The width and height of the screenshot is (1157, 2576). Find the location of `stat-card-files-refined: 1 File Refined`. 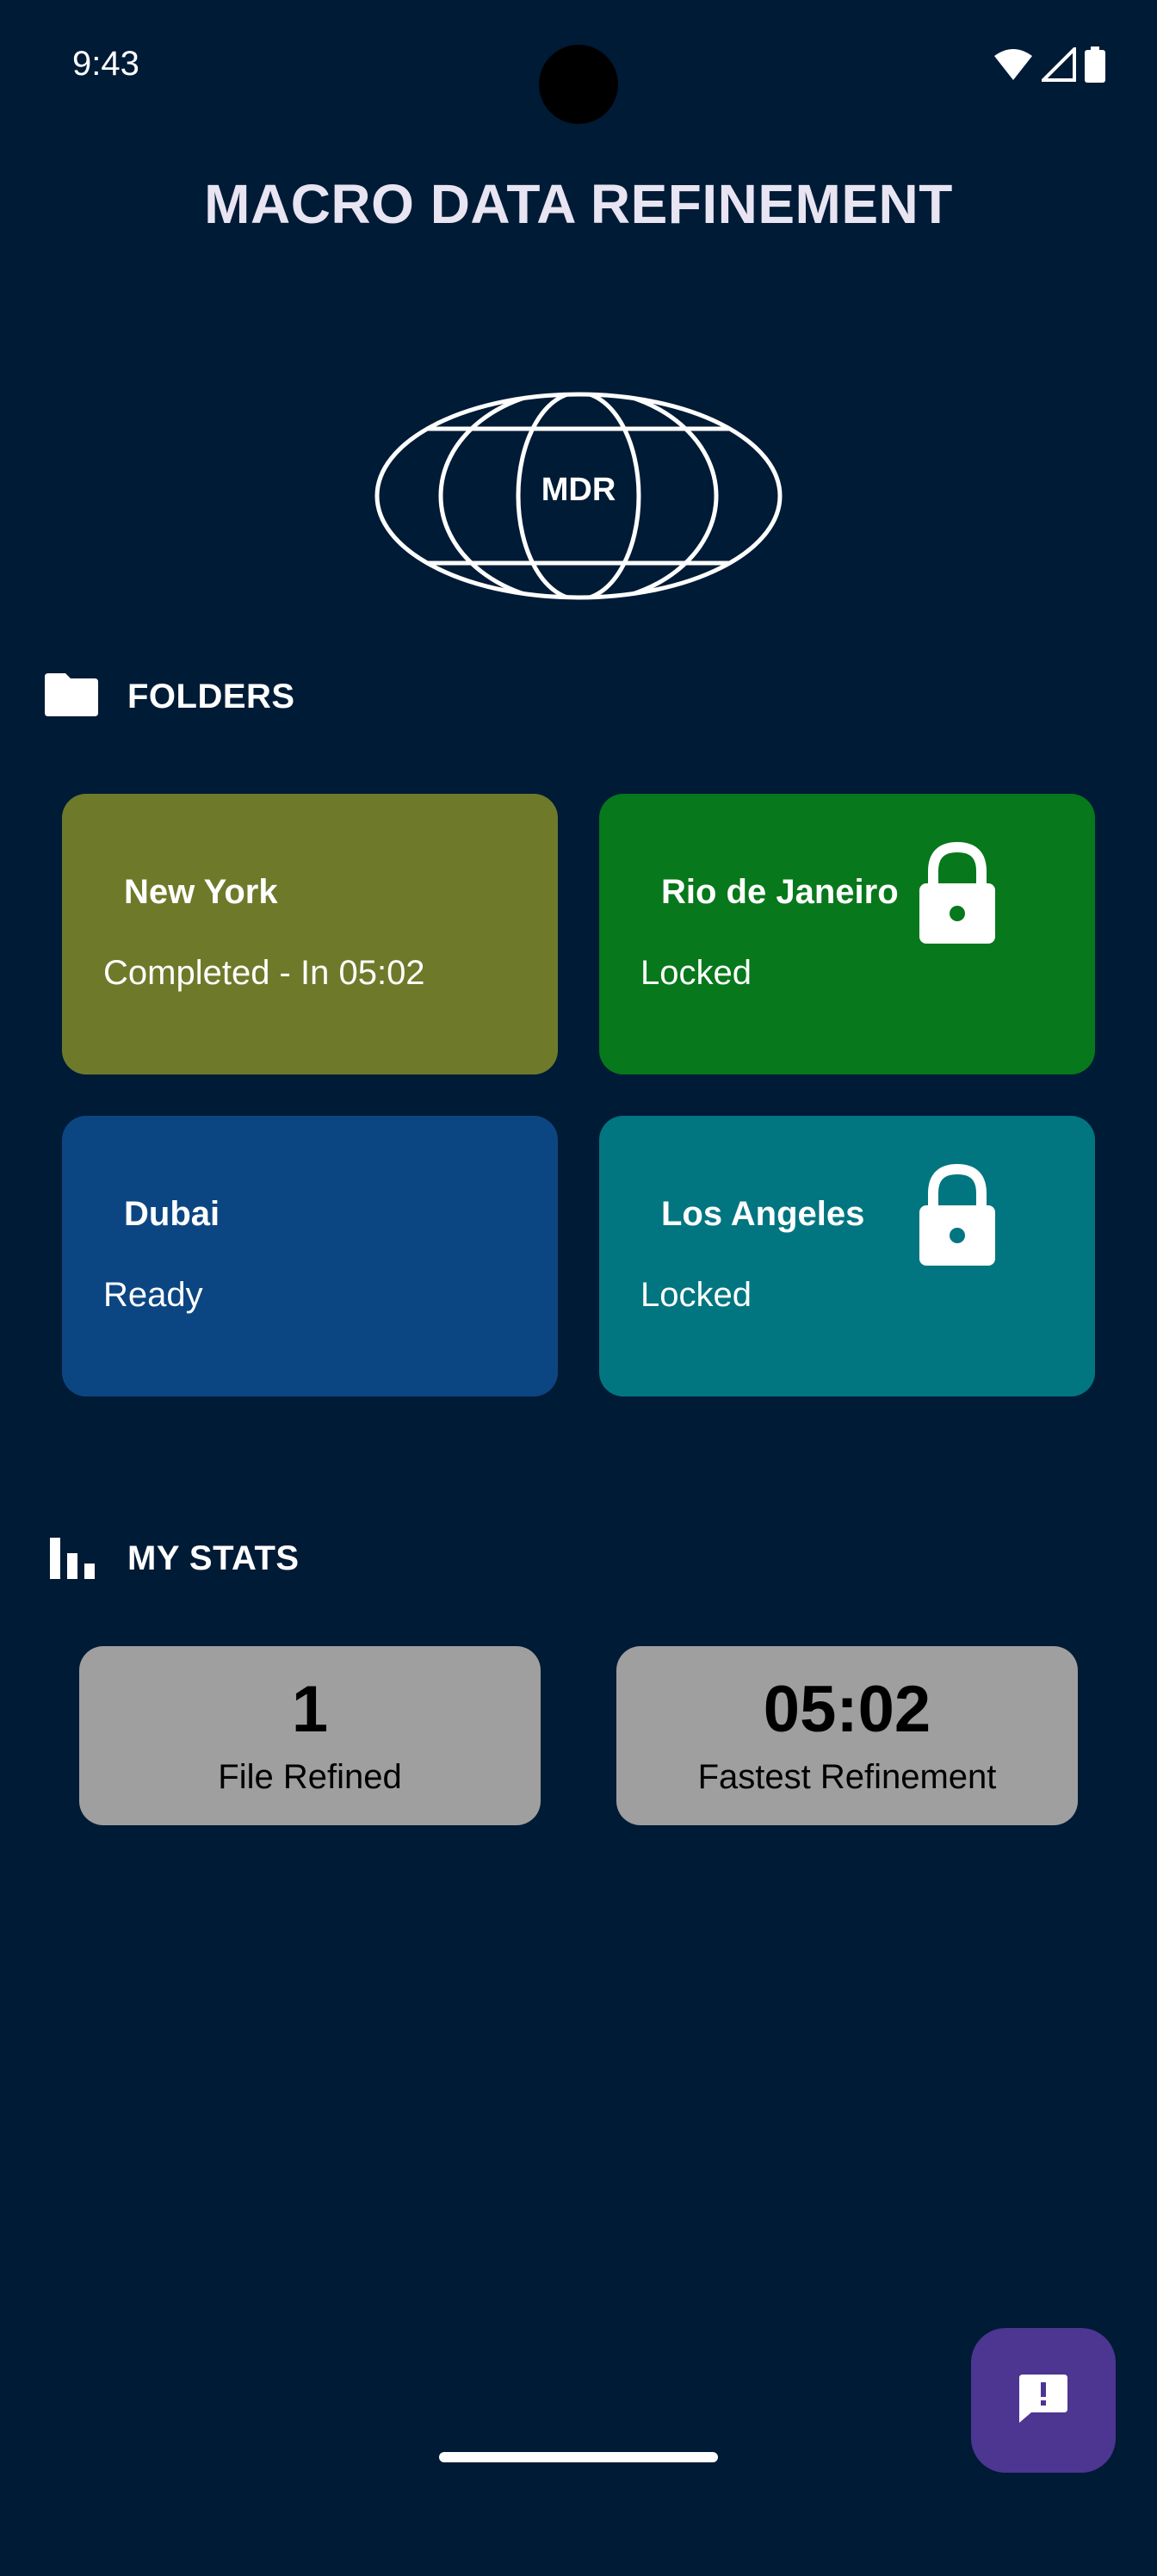

stat-card-files-refined: 1 File Refined is located at coordinates (310, 1735).